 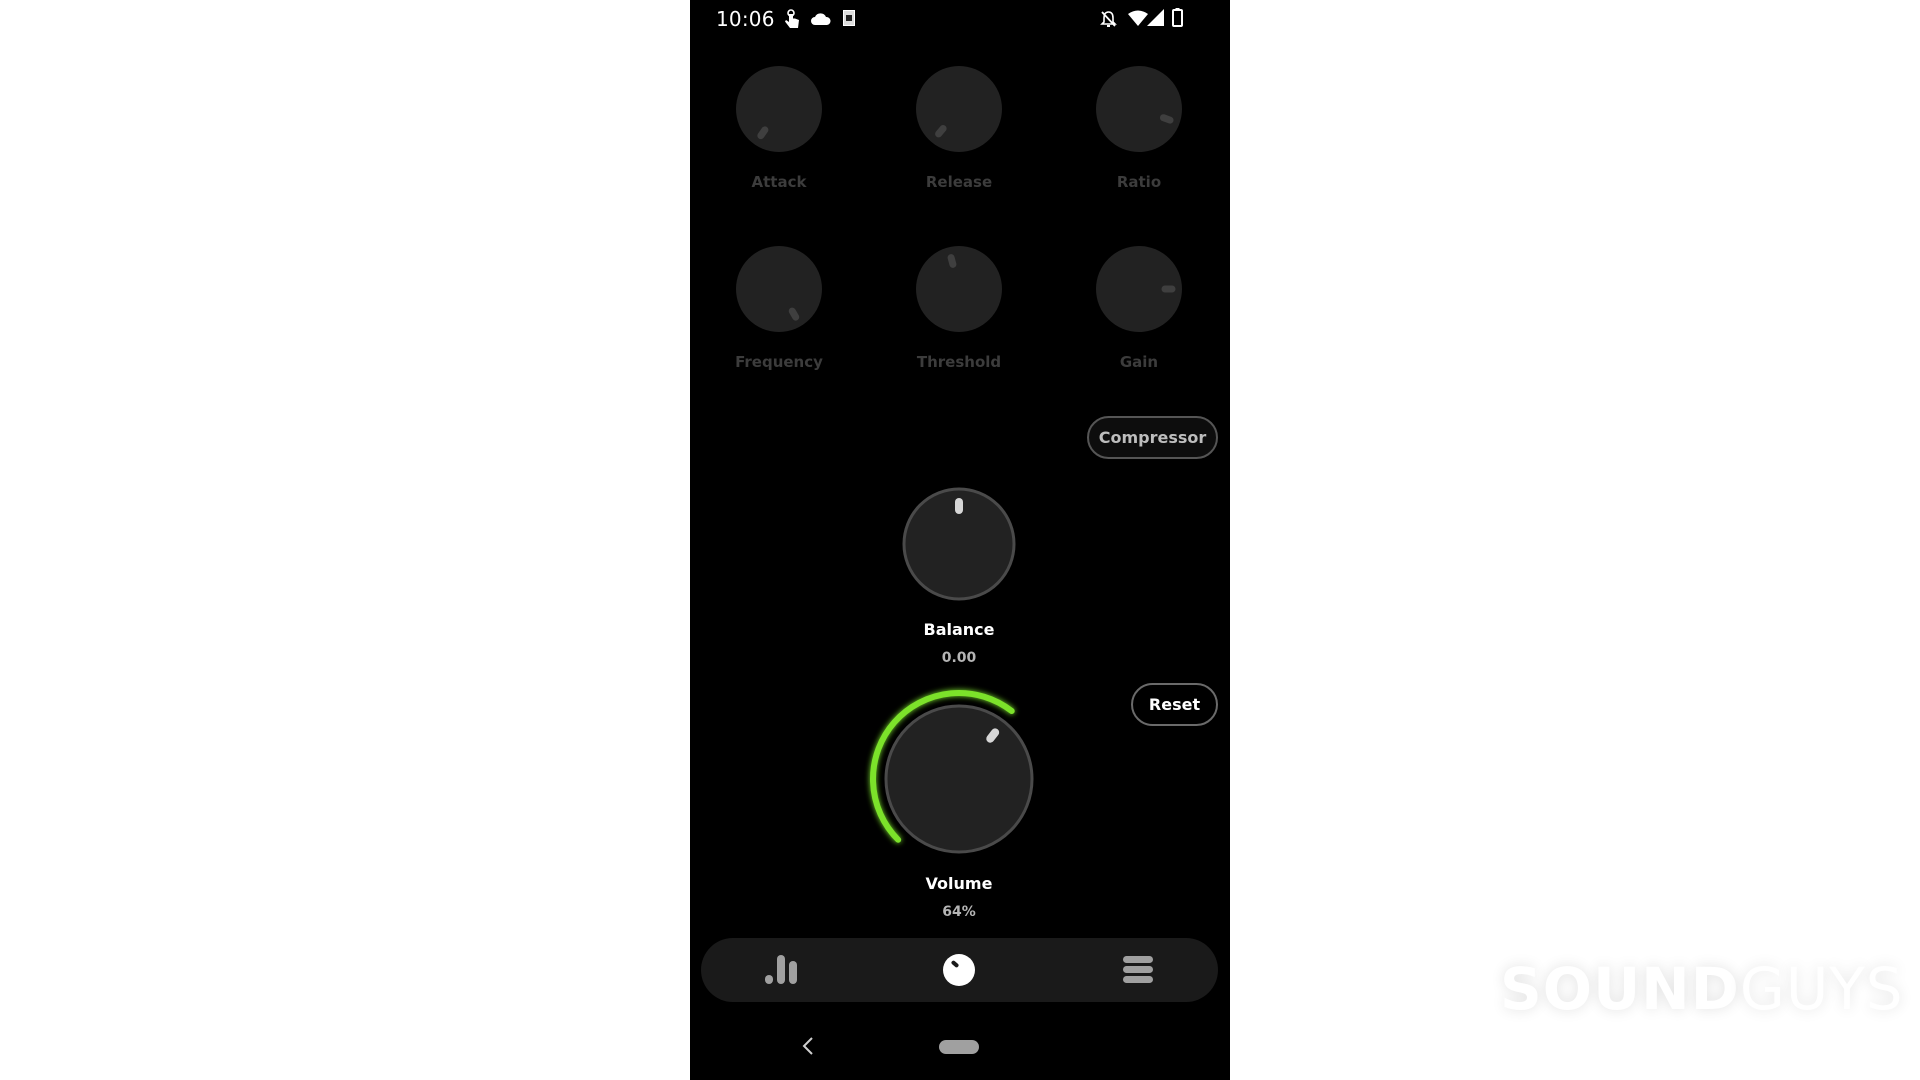 I want to click on knob-icon, so click(x=959, y=970).